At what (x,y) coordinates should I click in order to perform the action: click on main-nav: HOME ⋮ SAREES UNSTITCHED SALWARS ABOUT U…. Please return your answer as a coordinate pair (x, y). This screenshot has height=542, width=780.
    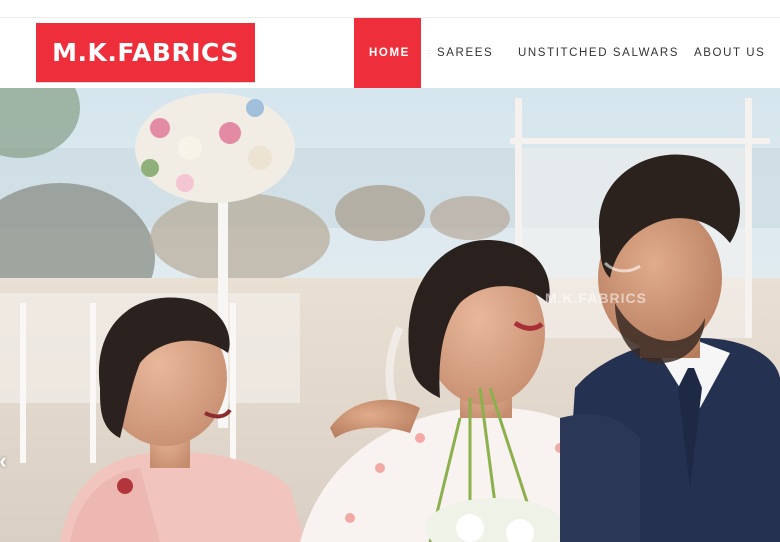
    Looking at the image, I should click on (567, 53).